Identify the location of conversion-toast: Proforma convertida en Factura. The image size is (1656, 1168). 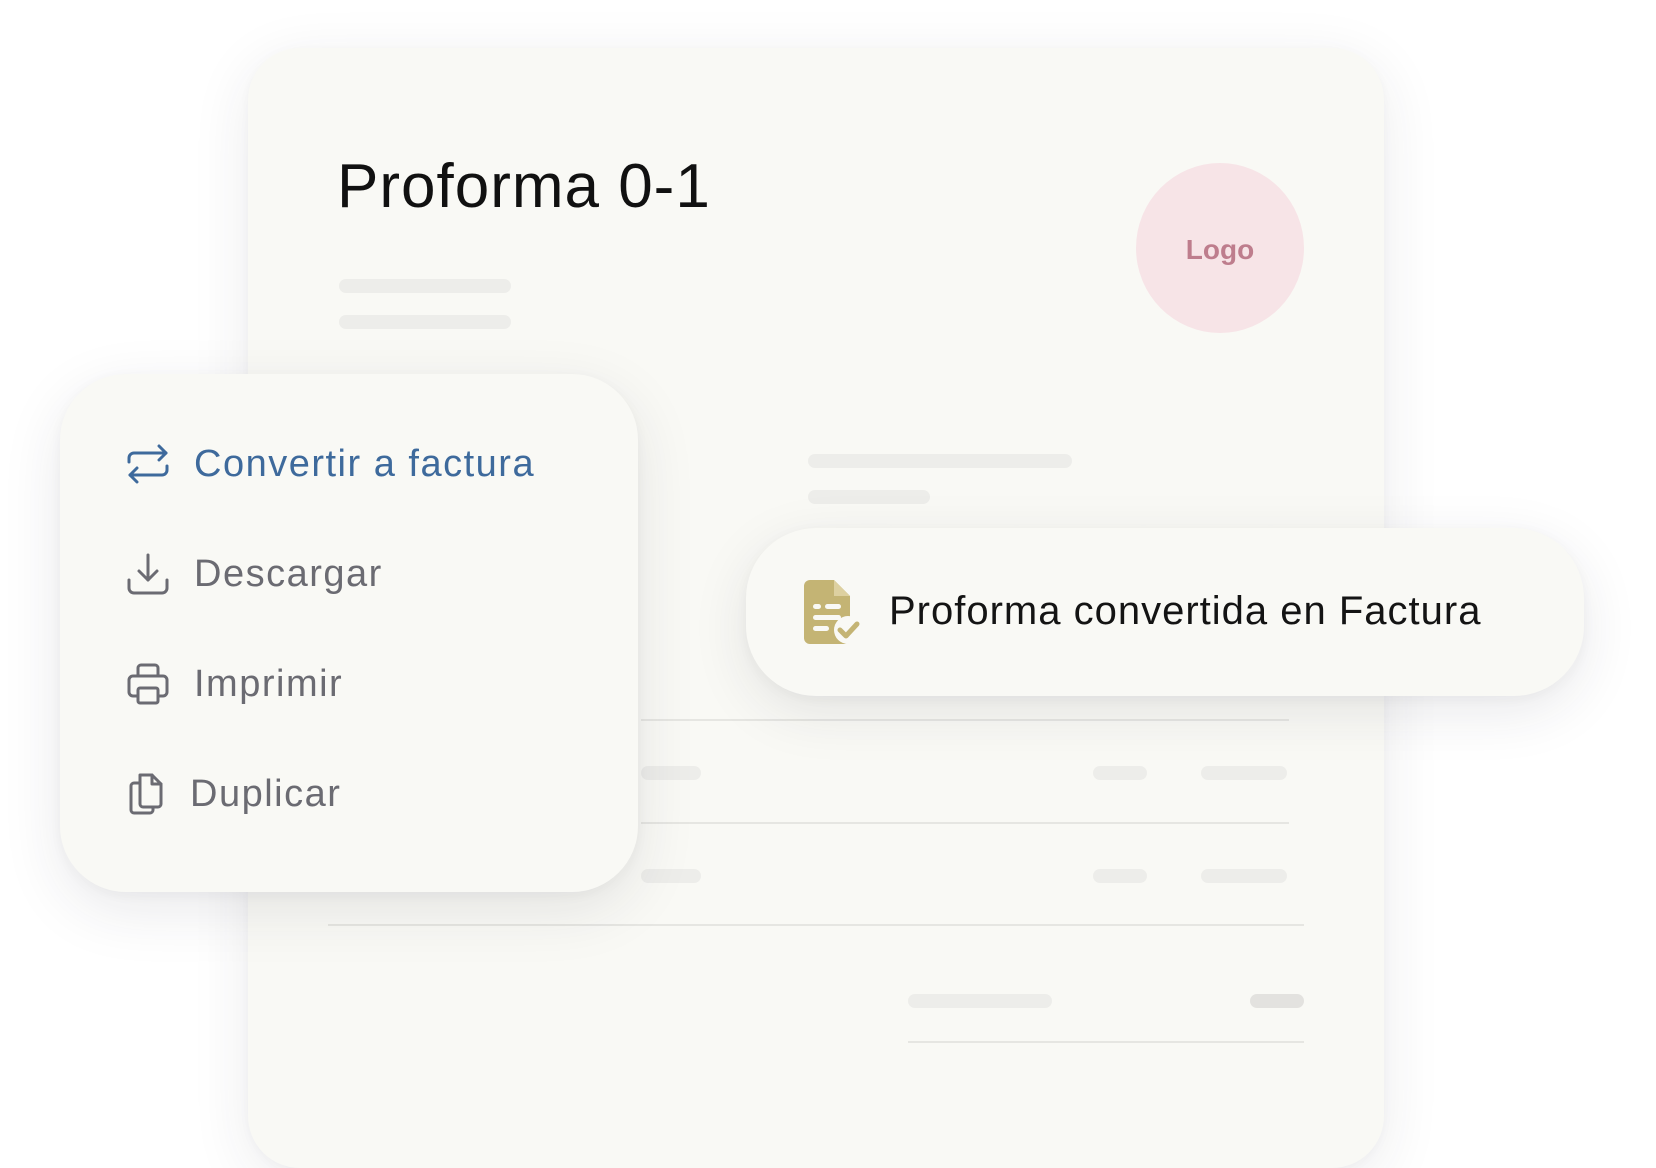
(1165, 612).